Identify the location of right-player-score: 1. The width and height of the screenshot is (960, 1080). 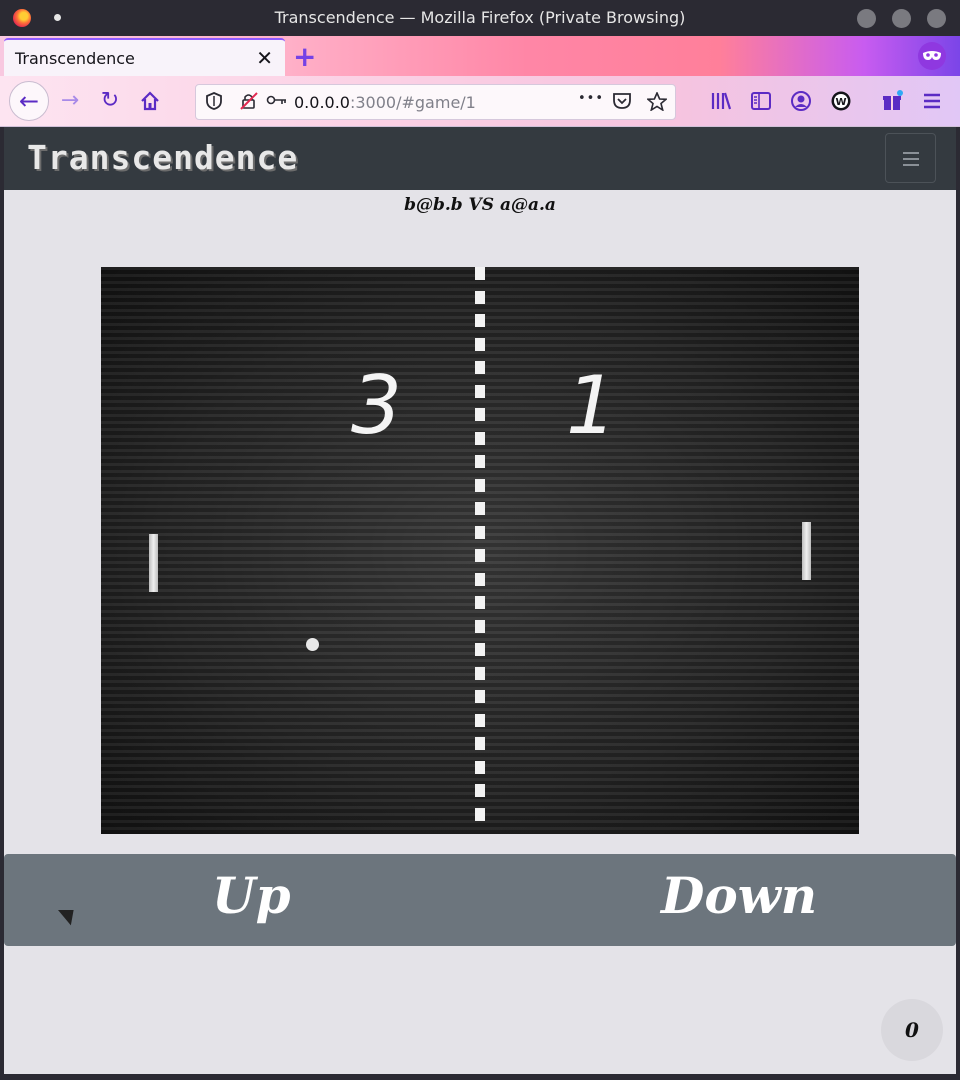
(591, 405).